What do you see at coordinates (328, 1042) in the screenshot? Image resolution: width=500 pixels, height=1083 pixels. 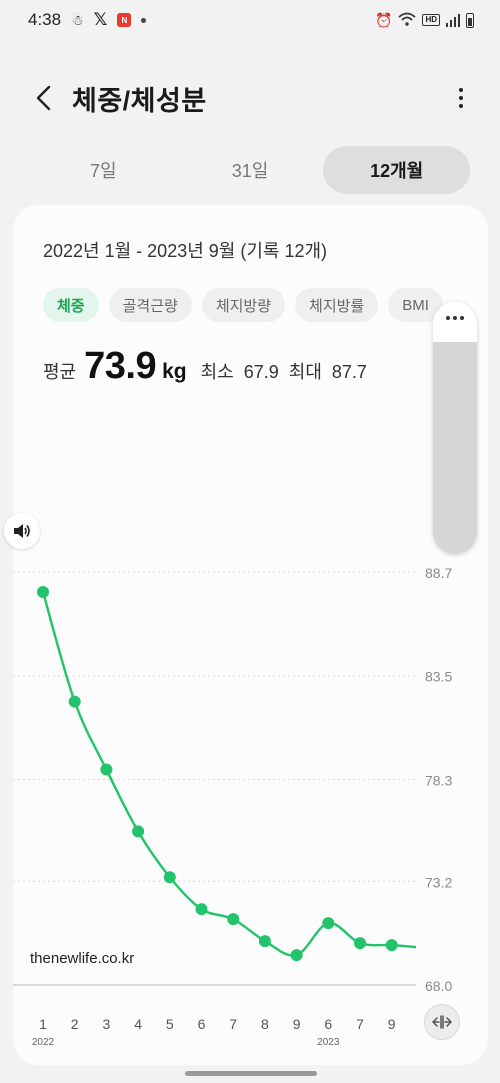 I see `x-year-label: 2023` at bounding box center [328, 1042].